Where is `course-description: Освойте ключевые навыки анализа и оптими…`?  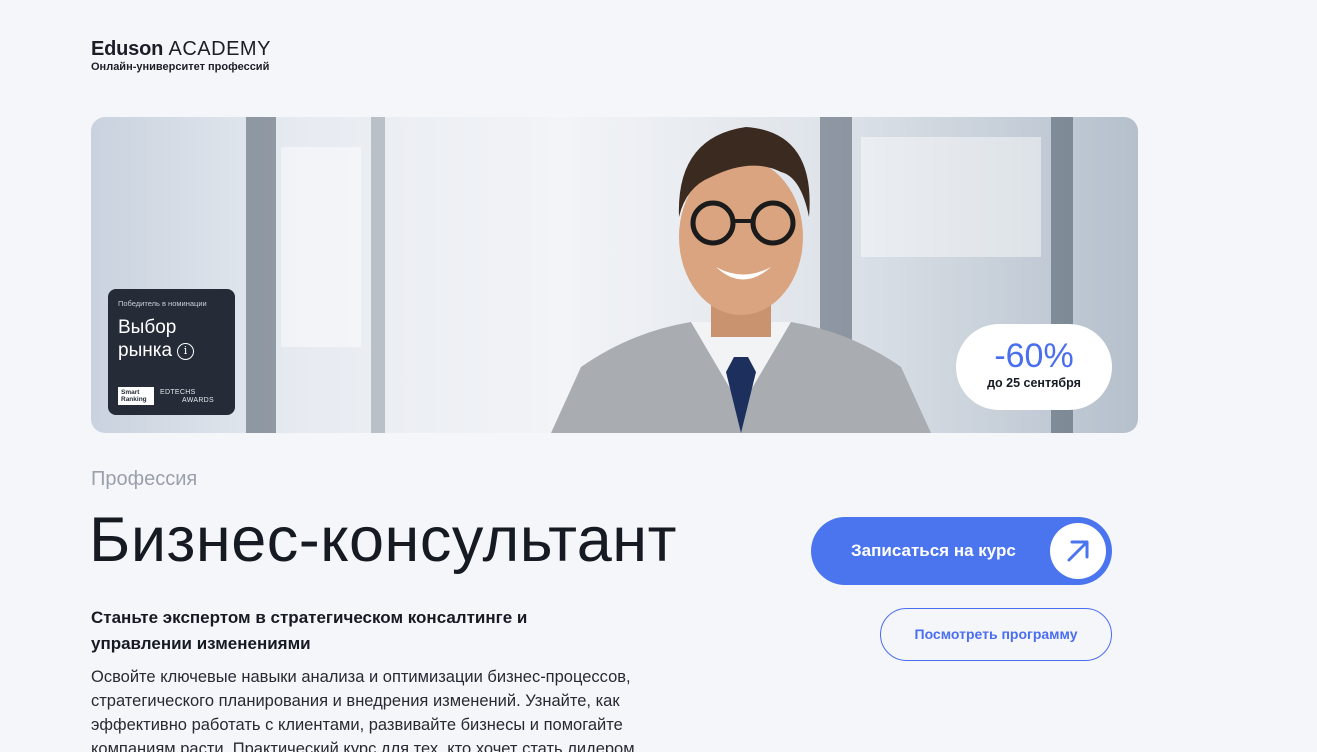 course-description: Освойте ключевые навыки анализа и оптими… is located at coordinates (363, 710).